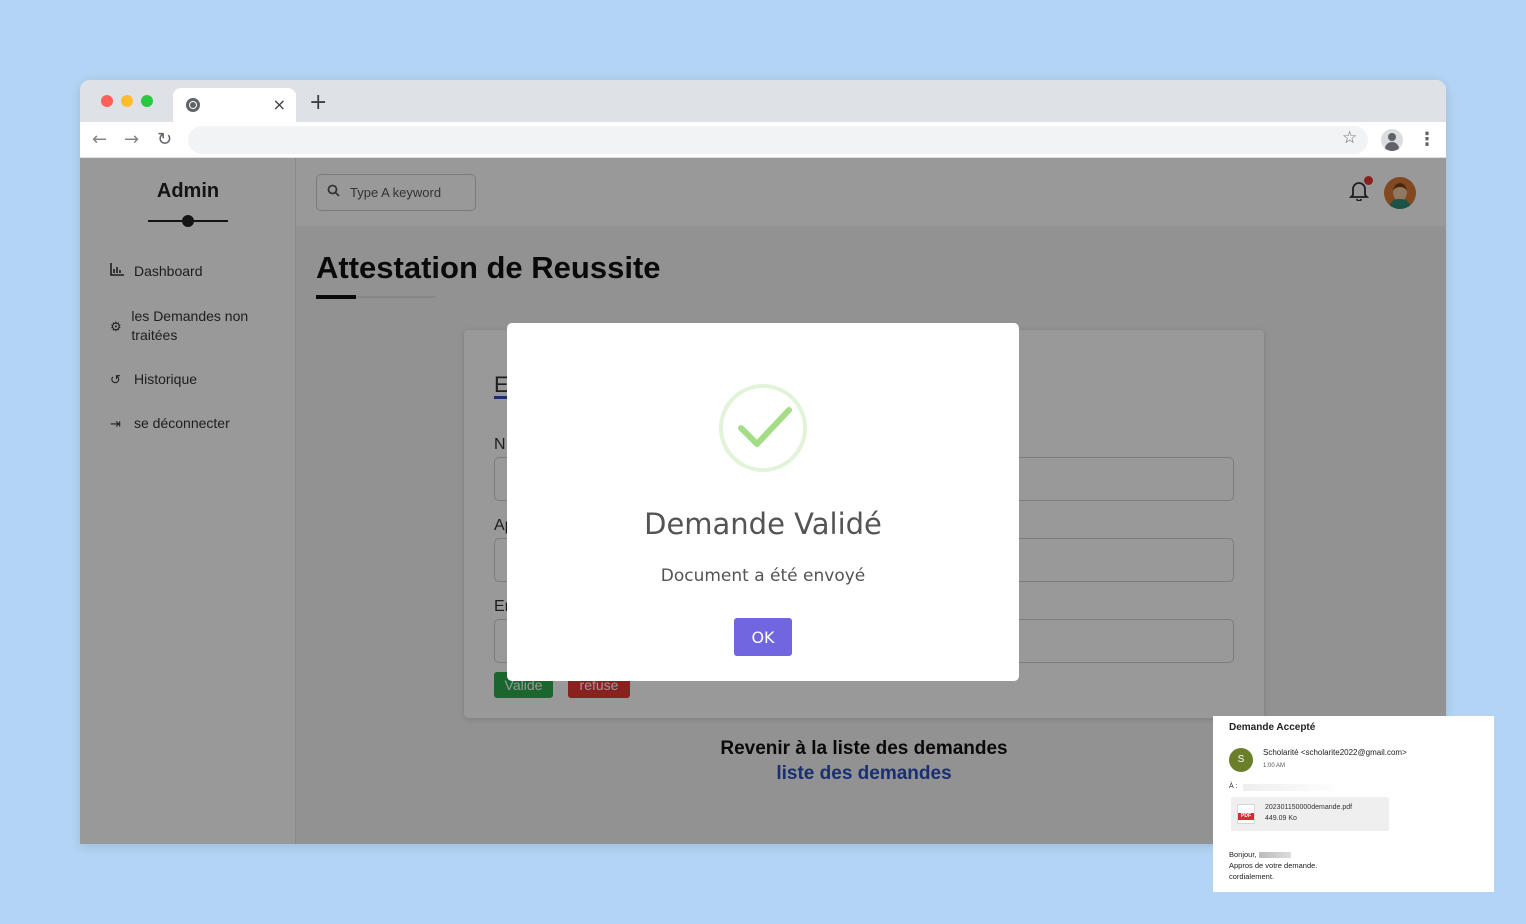 The width and height of the screenshot is (1526, 924). I want to click on window-close-dot, so click(107, 101).